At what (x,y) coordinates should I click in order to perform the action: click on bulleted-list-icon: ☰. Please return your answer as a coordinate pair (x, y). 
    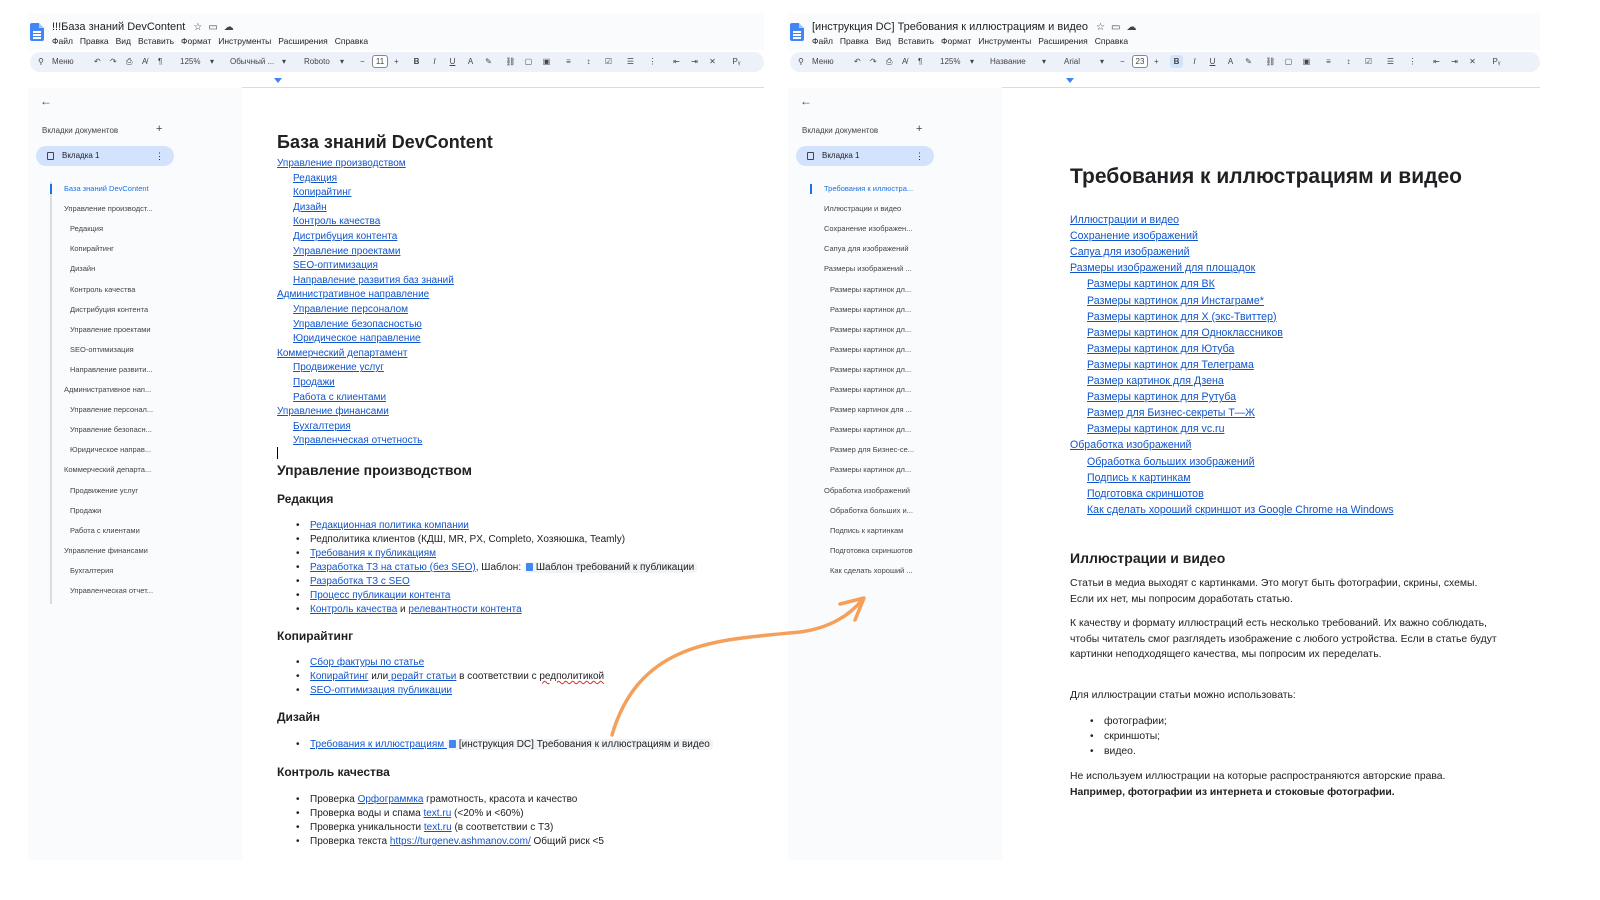
    Looking at the image, I should click on (1390, 61).